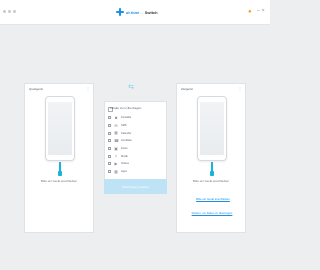 Image resolution: width=320 pixels, height=270 pixels. Describe the element at coordinates (120, 149) in the screenshot. I see `list-item: ▣ Fotos` at that location.